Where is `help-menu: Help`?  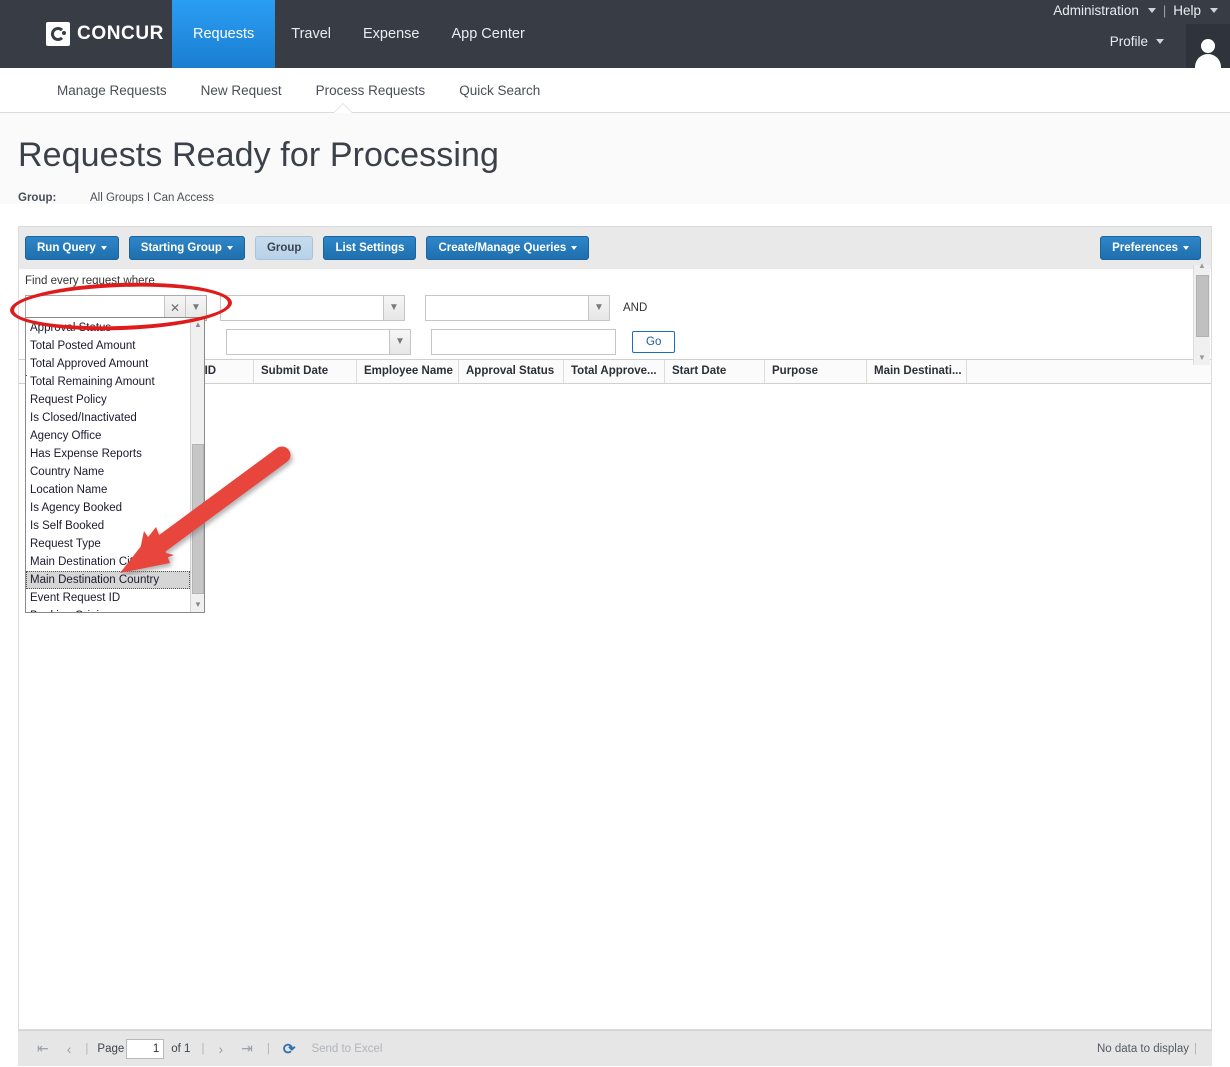 help-menu: Help is located at coordinates (1187, 10).